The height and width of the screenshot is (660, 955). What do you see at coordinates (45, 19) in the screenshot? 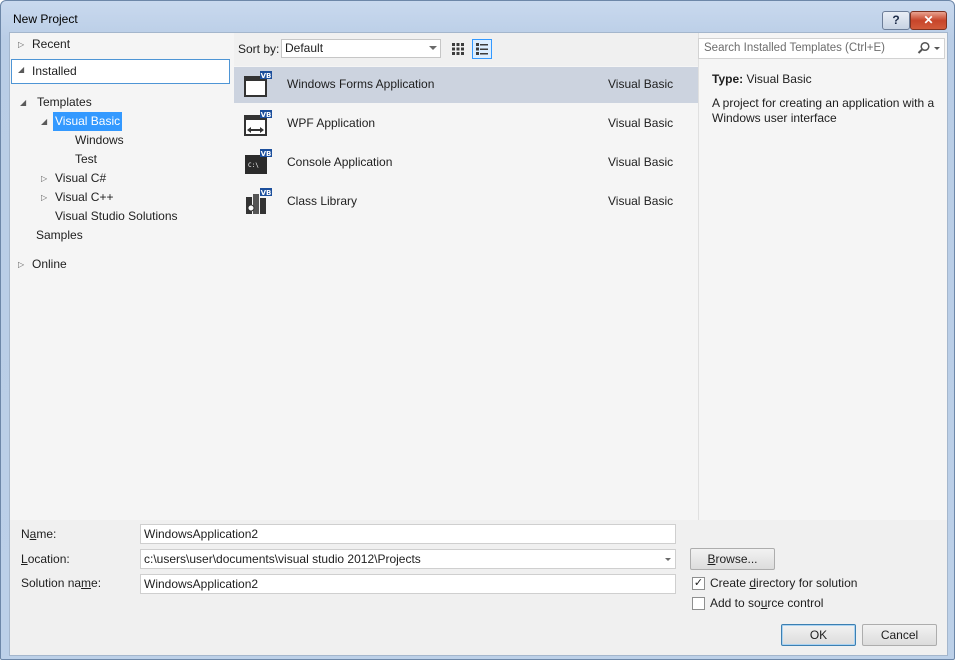
I see `window-title: New Project` at bounding box center [45, 19].